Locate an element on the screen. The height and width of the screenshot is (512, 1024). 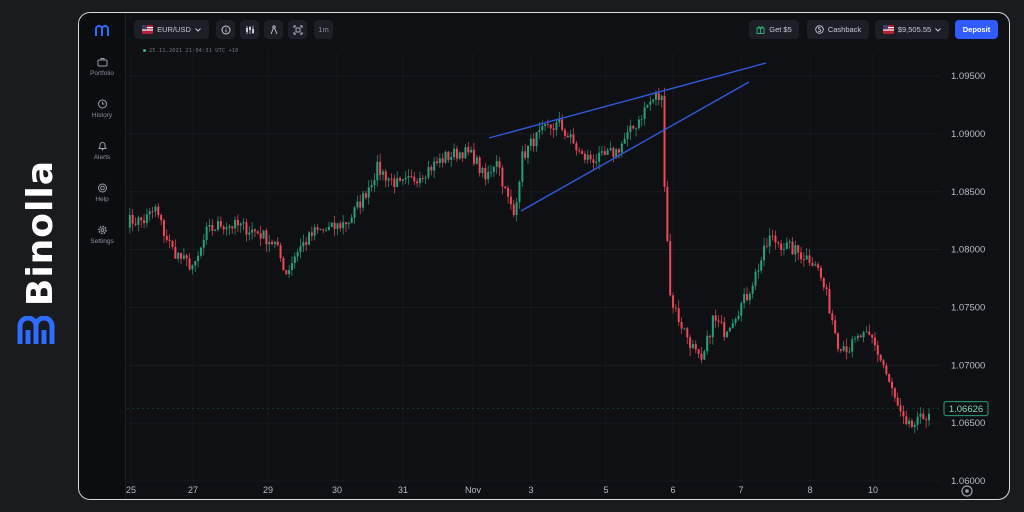
x-tick-label: 31 is located at coordinates (403, 490).